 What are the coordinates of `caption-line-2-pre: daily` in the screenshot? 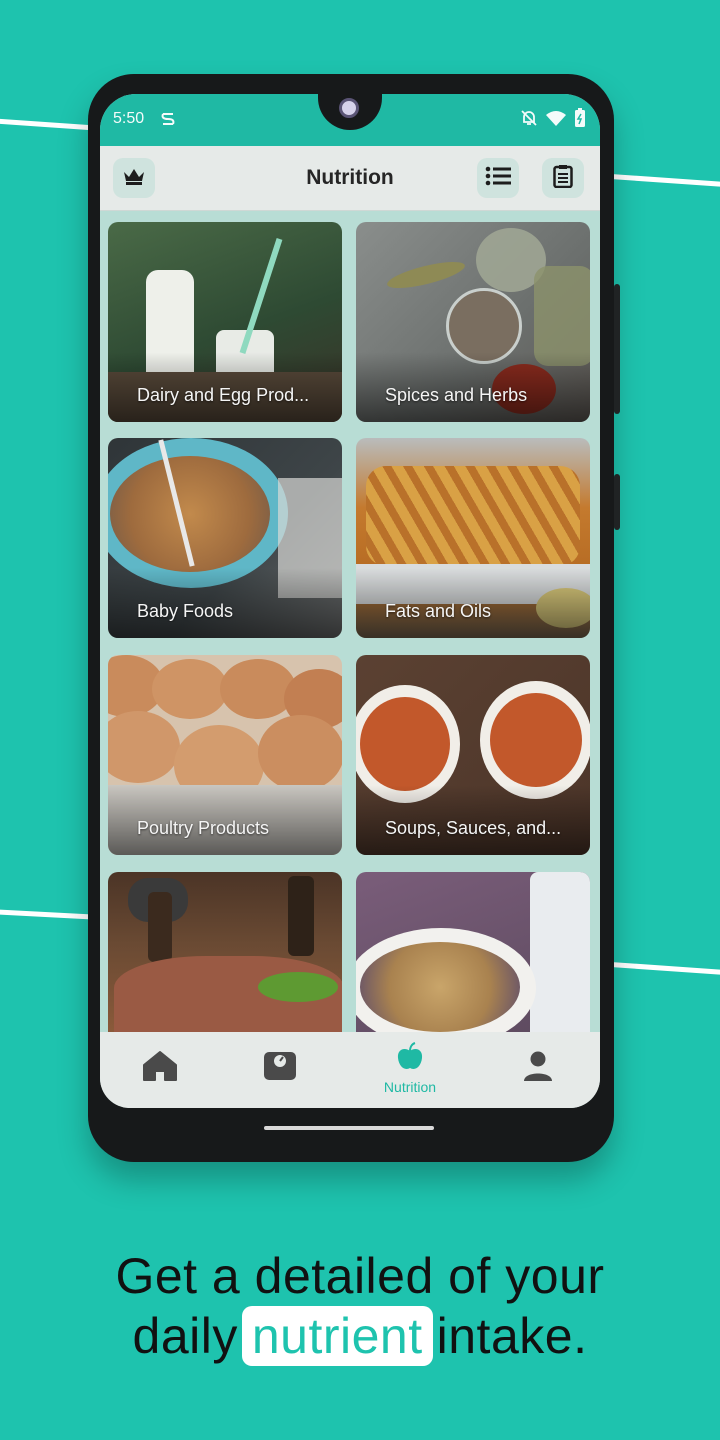 It's located at (185, 1336).